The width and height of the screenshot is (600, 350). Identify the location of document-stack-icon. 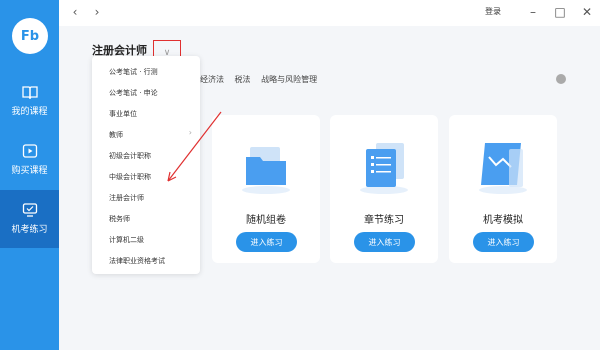
(384, 168).